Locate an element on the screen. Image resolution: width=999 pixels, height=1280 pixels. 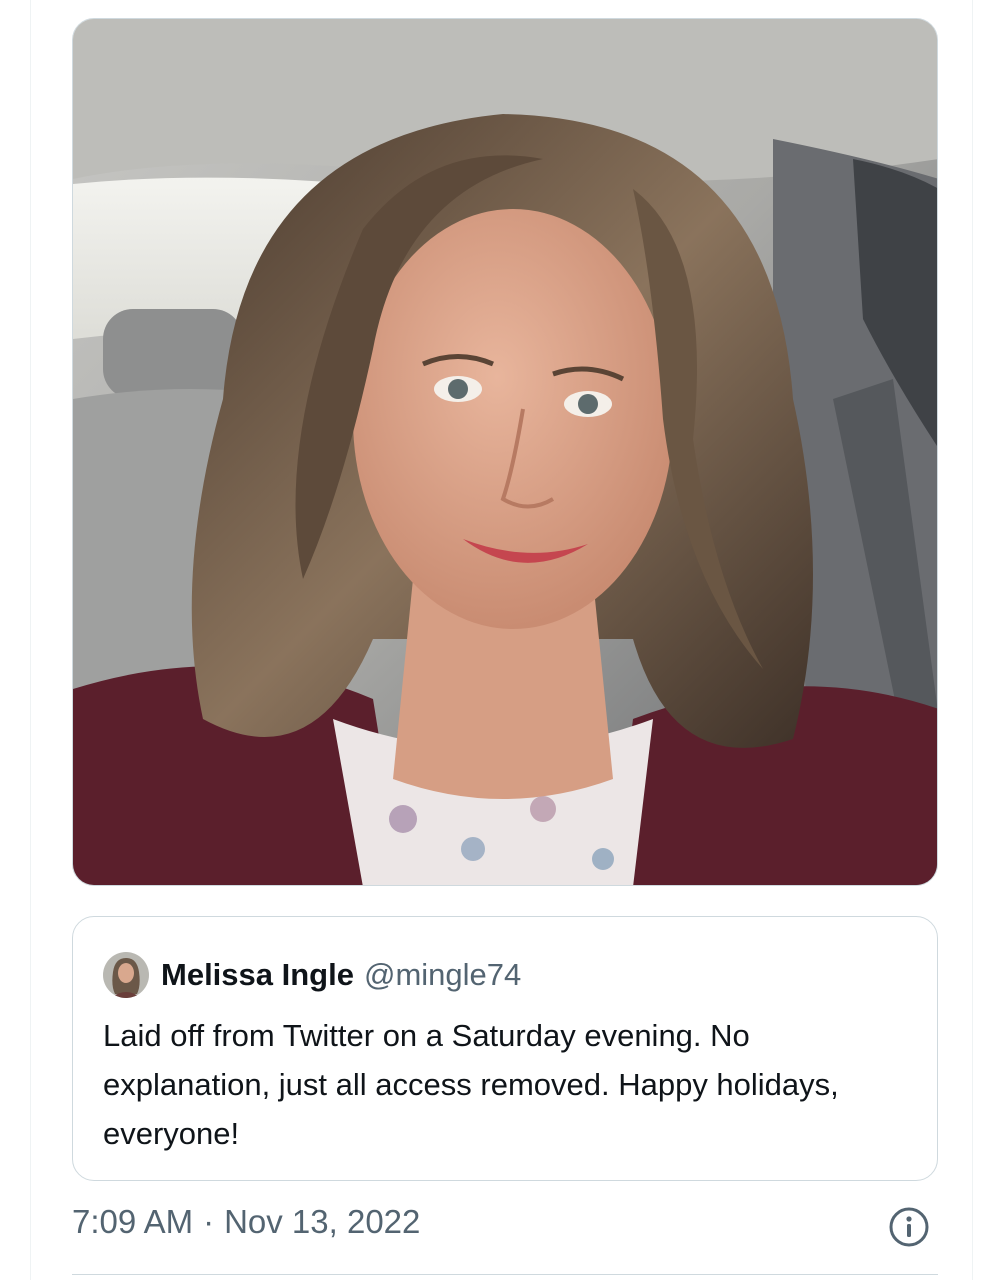
avatar-image is located at coordinates (126, 975).